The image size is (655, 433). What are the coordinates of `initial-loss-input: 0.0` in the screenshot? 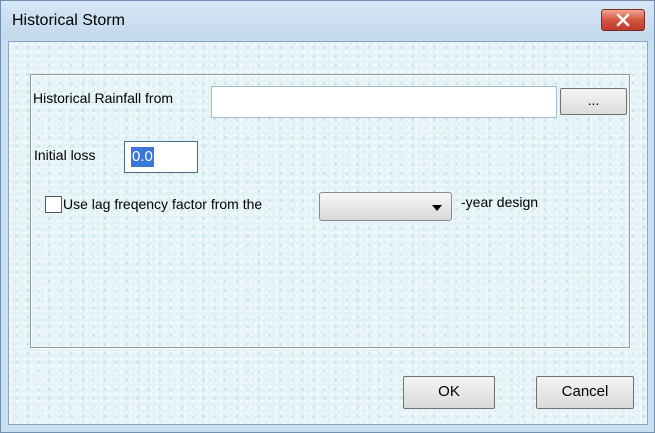 It's located at (161, 157).